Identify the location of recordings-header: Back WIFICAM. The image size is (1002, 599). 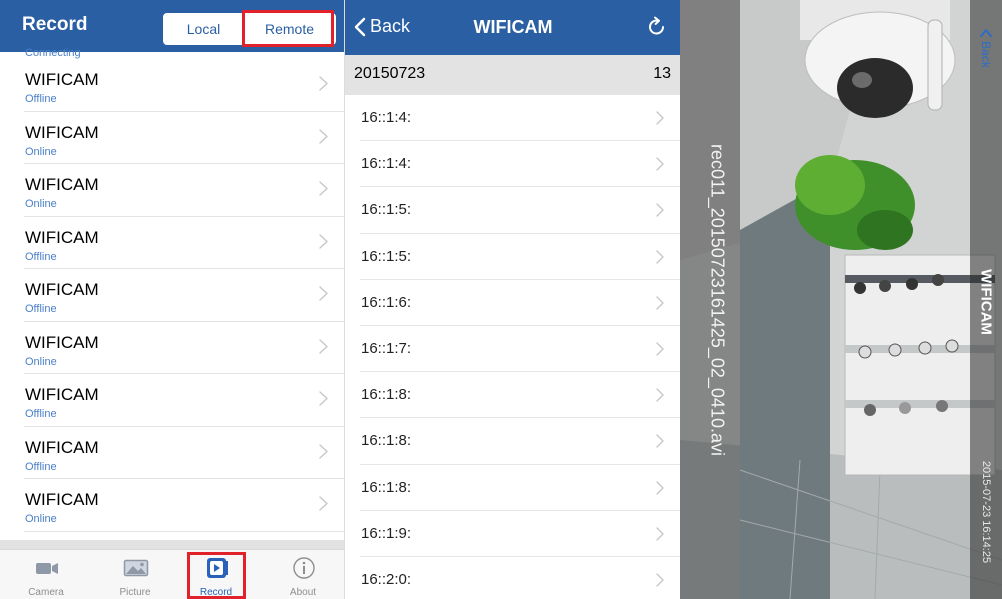
(512, 27).